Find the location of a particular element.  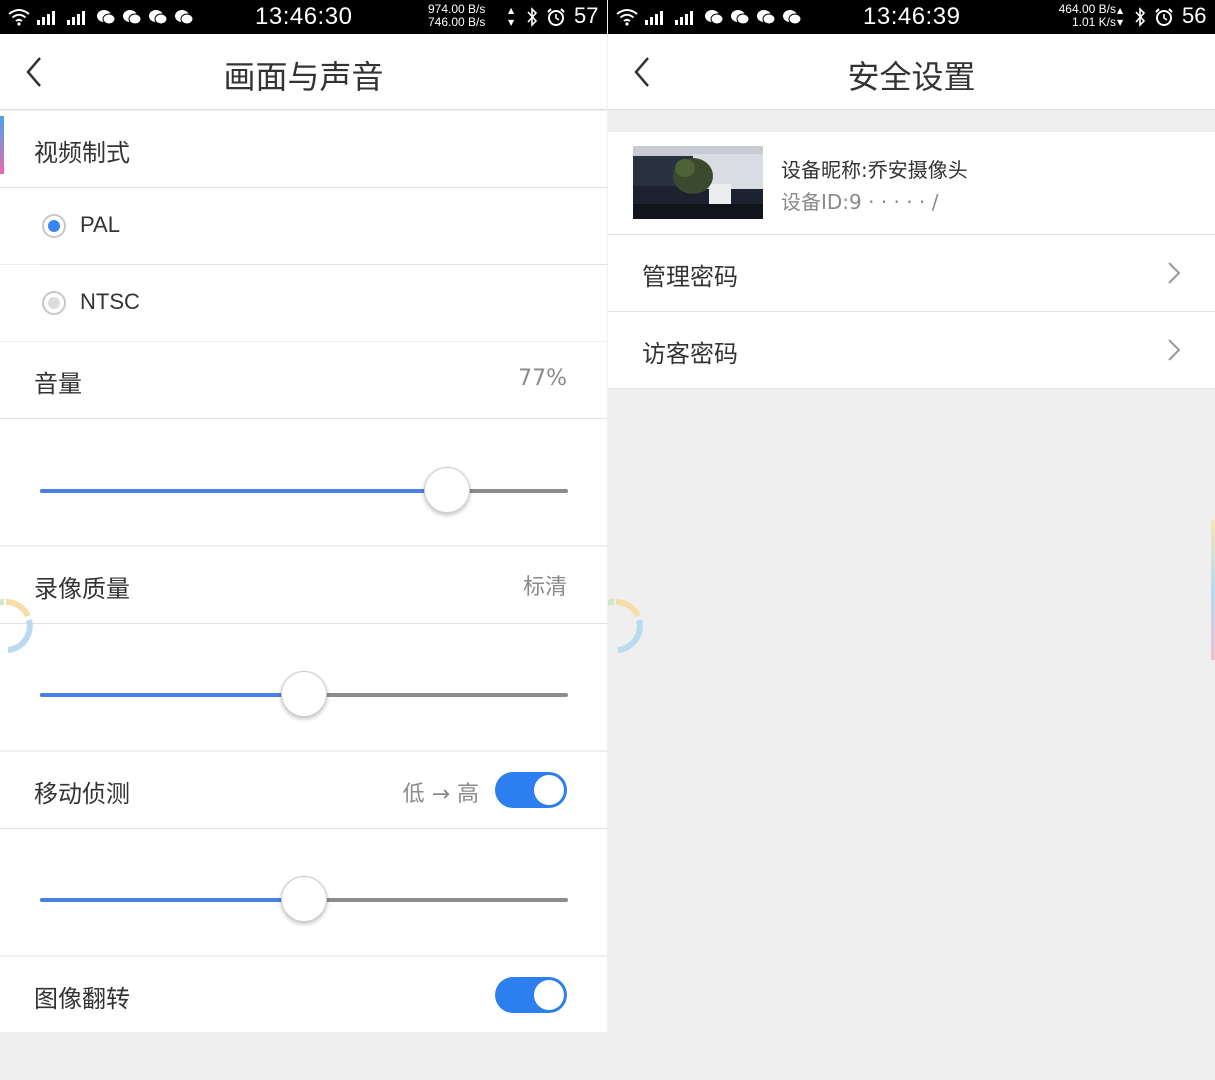

motion-detect-slider-row is located at coordinates (303, 892).